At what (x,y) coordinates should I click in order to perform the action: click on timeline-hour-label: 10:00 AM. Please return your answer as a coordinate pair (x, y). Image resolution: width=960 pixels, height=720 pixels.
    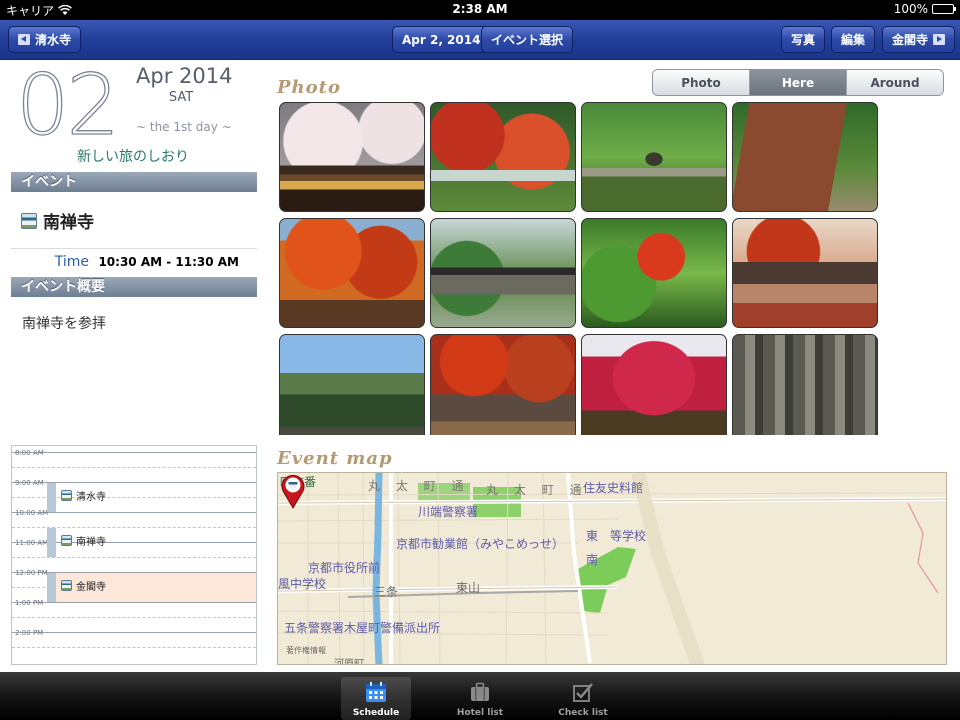
    Looking at the image, I should click on (32, 513).